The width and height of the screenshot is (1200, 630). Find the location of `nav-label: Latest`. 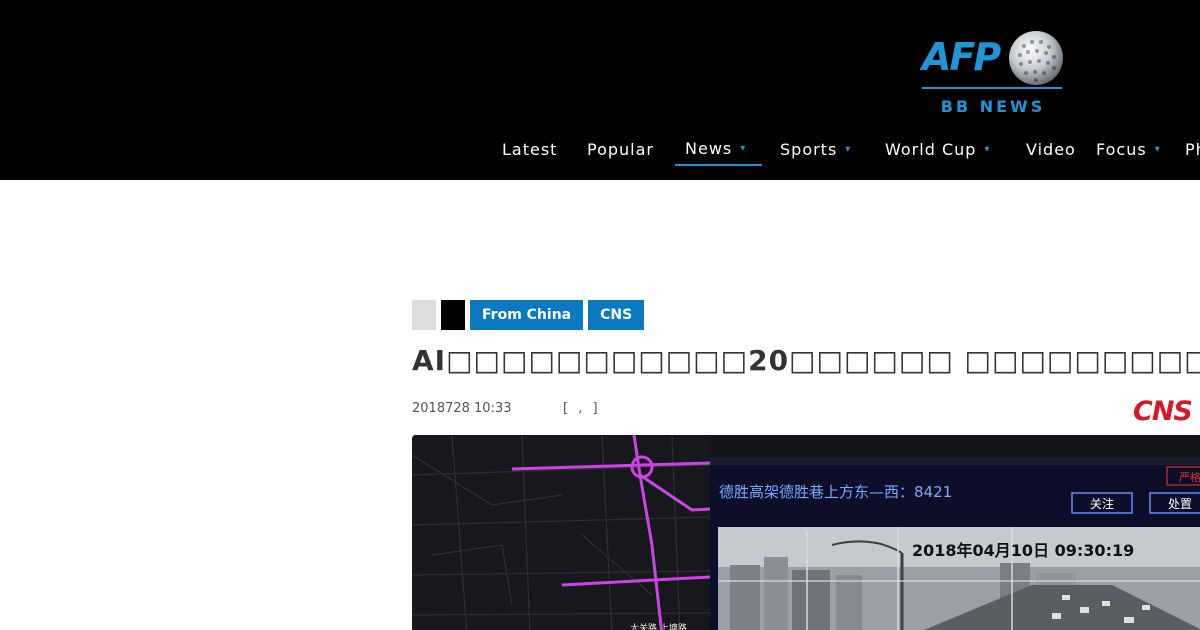

nav-label: Latest is located at coordinates (530, 149).